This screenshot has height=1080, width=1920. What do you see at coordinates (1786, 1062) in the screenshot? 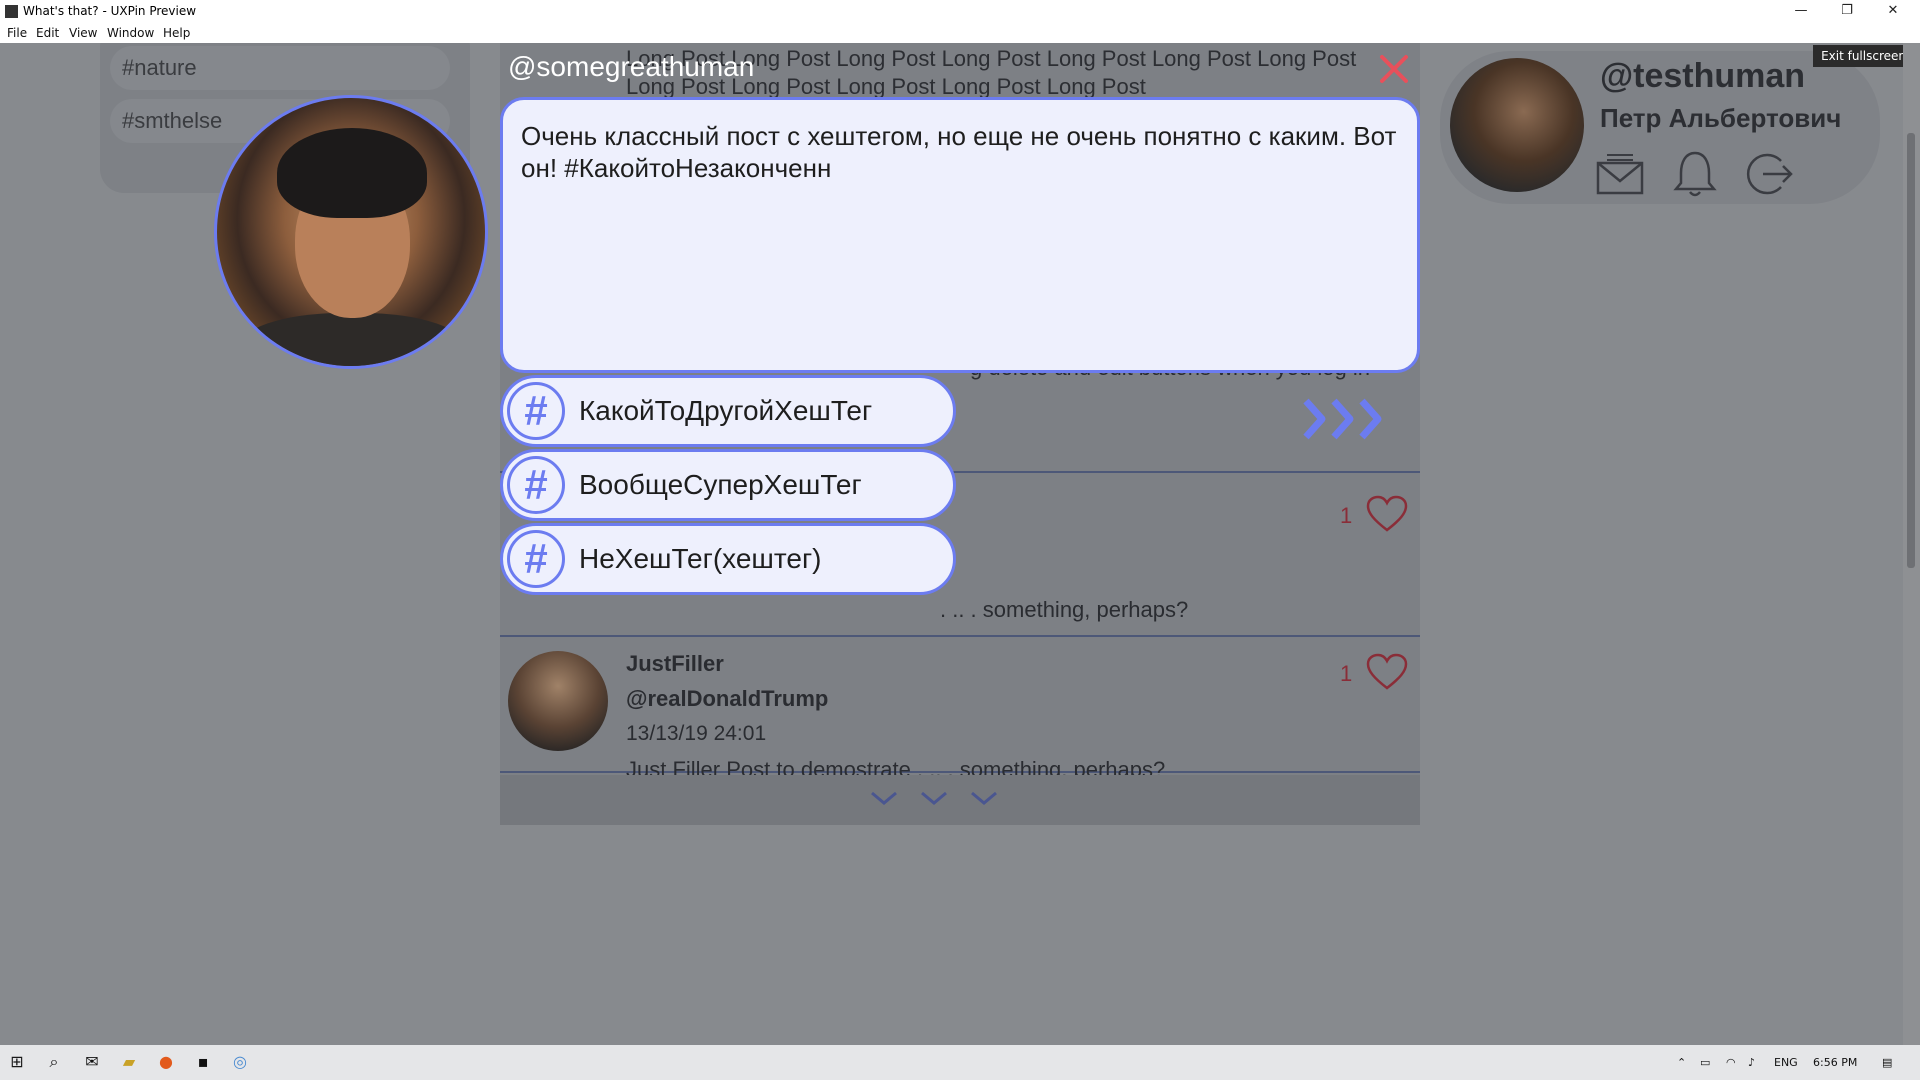
I see `language-indicator: ENG` at bounding box center [1786, 1062].